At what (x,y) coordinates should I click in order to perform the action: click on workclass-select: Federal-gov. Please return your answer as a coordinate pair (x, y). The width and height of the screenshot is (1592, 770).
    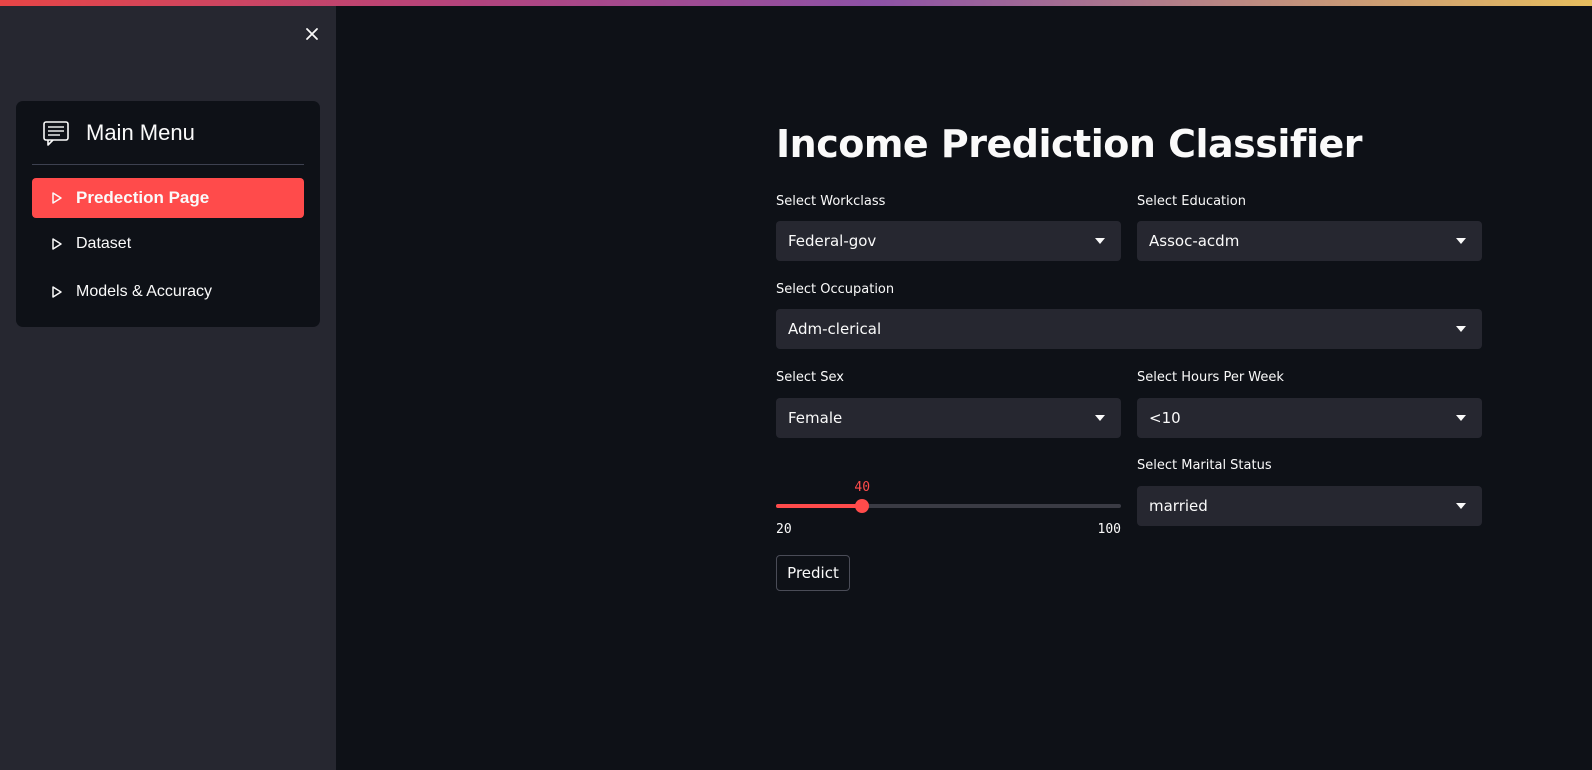
    Looking at the image, I should click on (948, 241).